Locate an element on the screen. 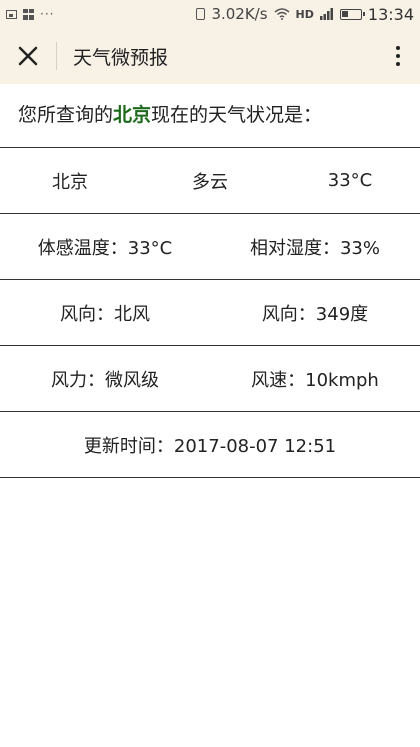 The height and width of the screenshot is (747, 420). network-speed: 3.02K/s is located at coordinates (239, 14).